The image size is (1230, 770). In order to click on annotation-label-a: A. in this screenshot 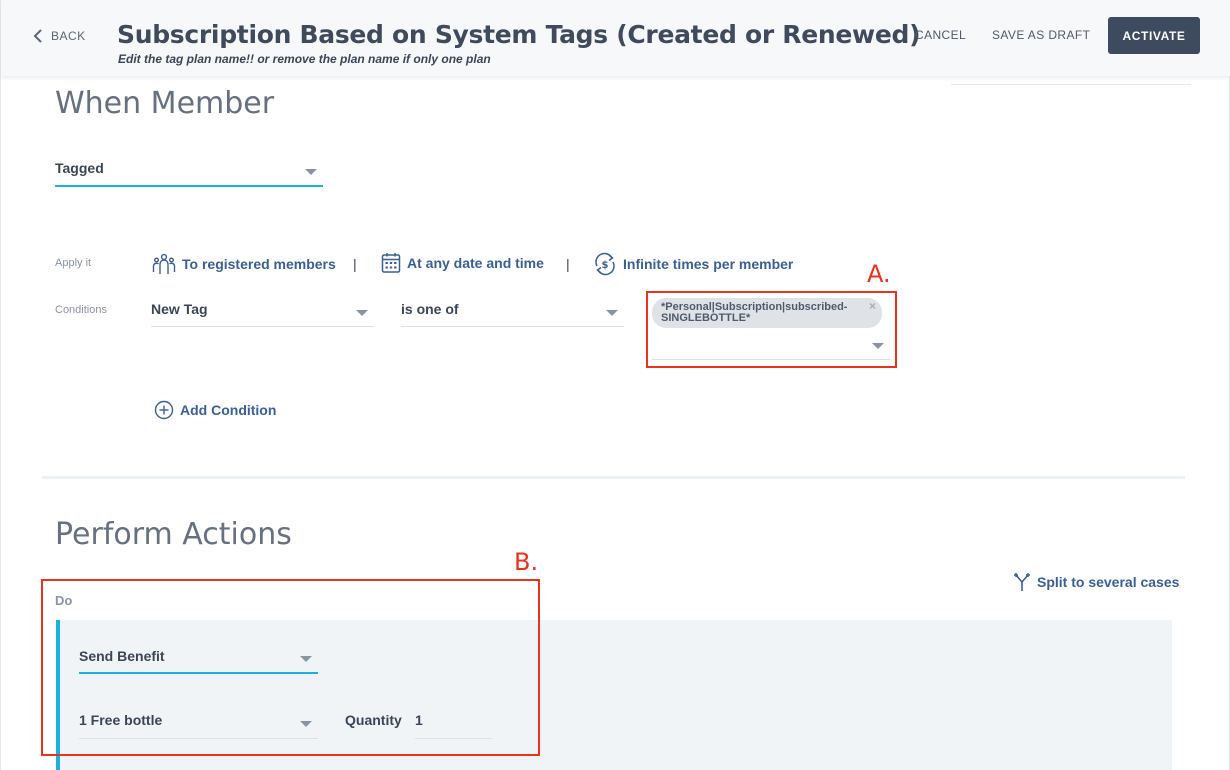, I will do `click(879, 274)`.